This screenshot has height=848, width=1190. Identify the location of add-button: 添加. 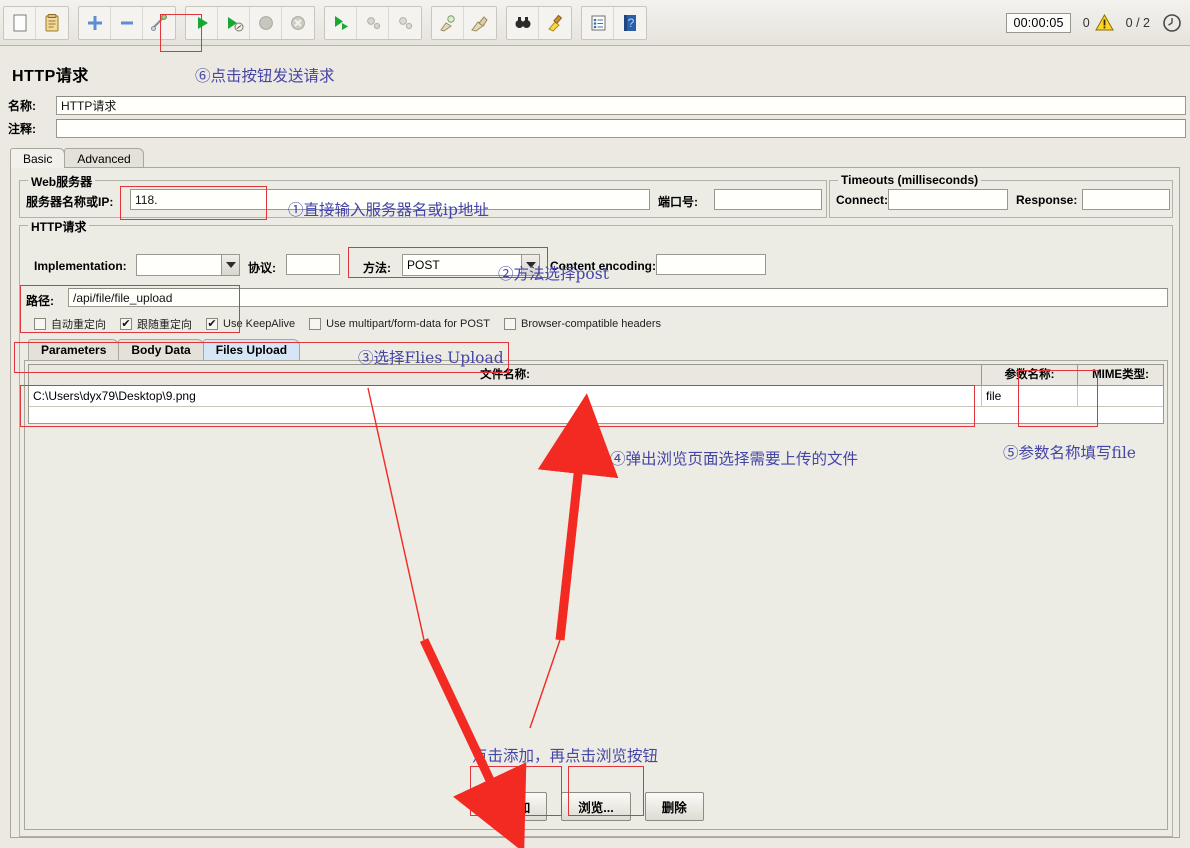
(518, 806).